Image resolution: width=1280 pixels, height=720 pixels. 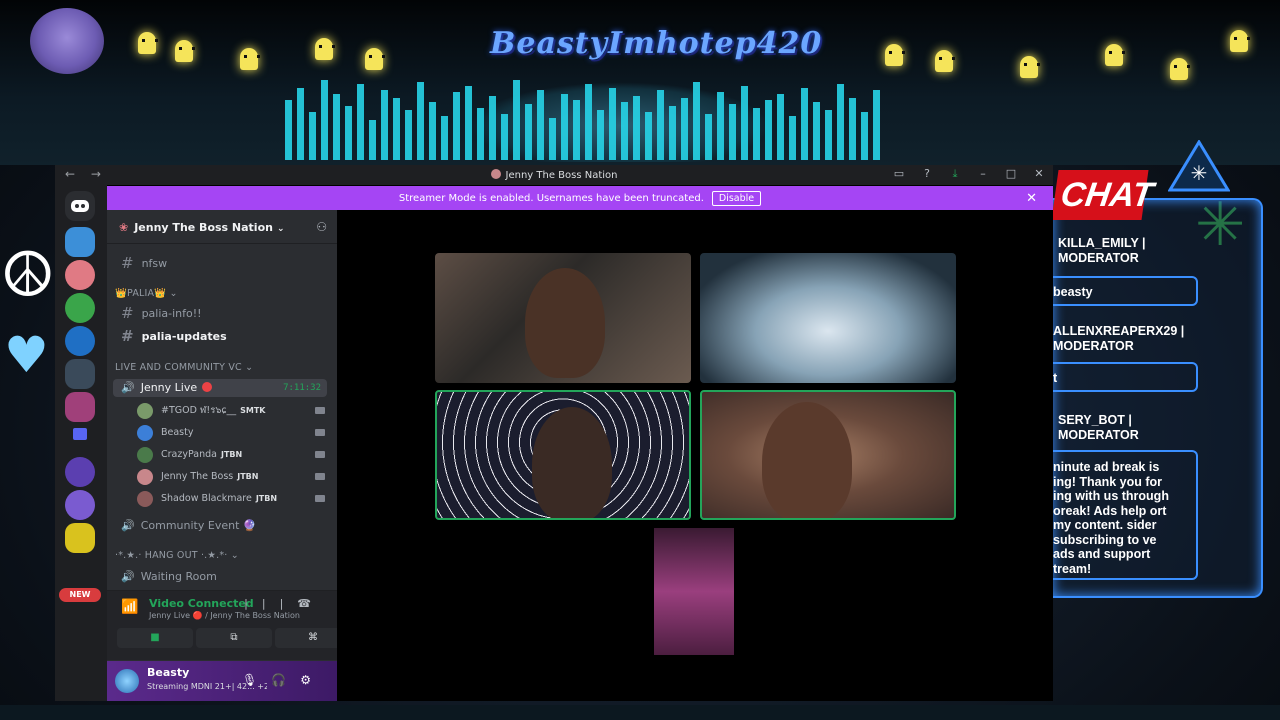 I want to click on disable-button: Disable, so click(x=736, y=198).